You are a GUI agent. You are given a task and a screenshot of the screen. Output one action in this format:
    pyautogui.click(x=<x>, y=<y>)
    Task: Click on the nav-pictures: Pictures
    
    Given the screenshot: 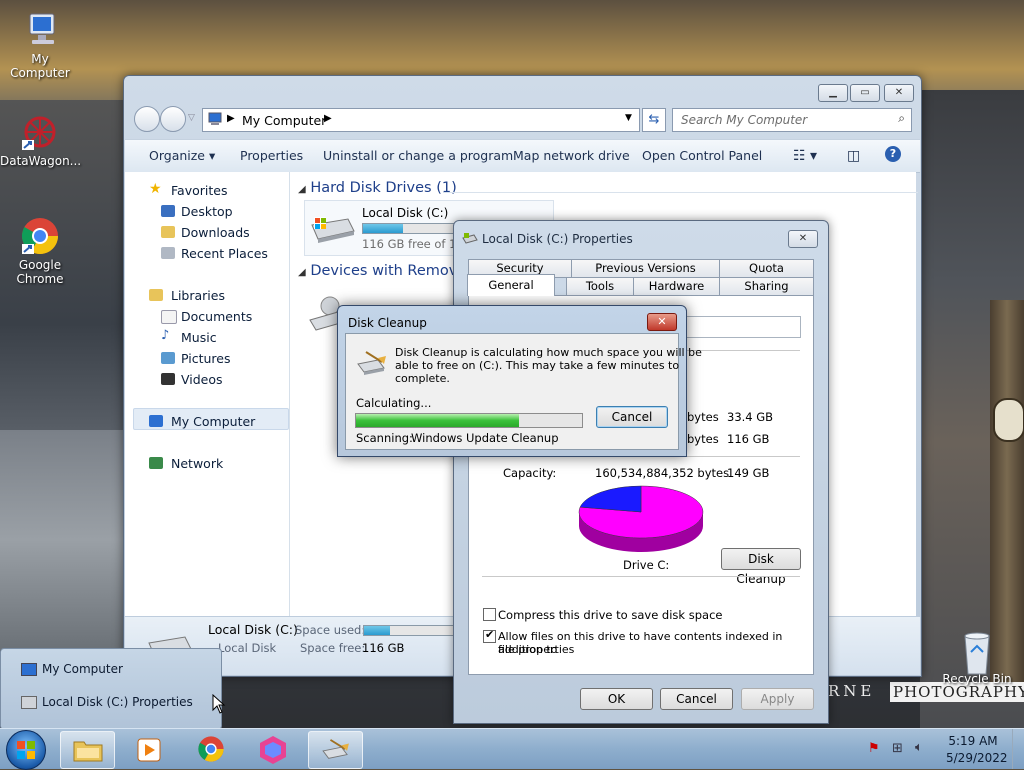 What is the action you would take?
    pyautogui.click(x=196, y=358)
    